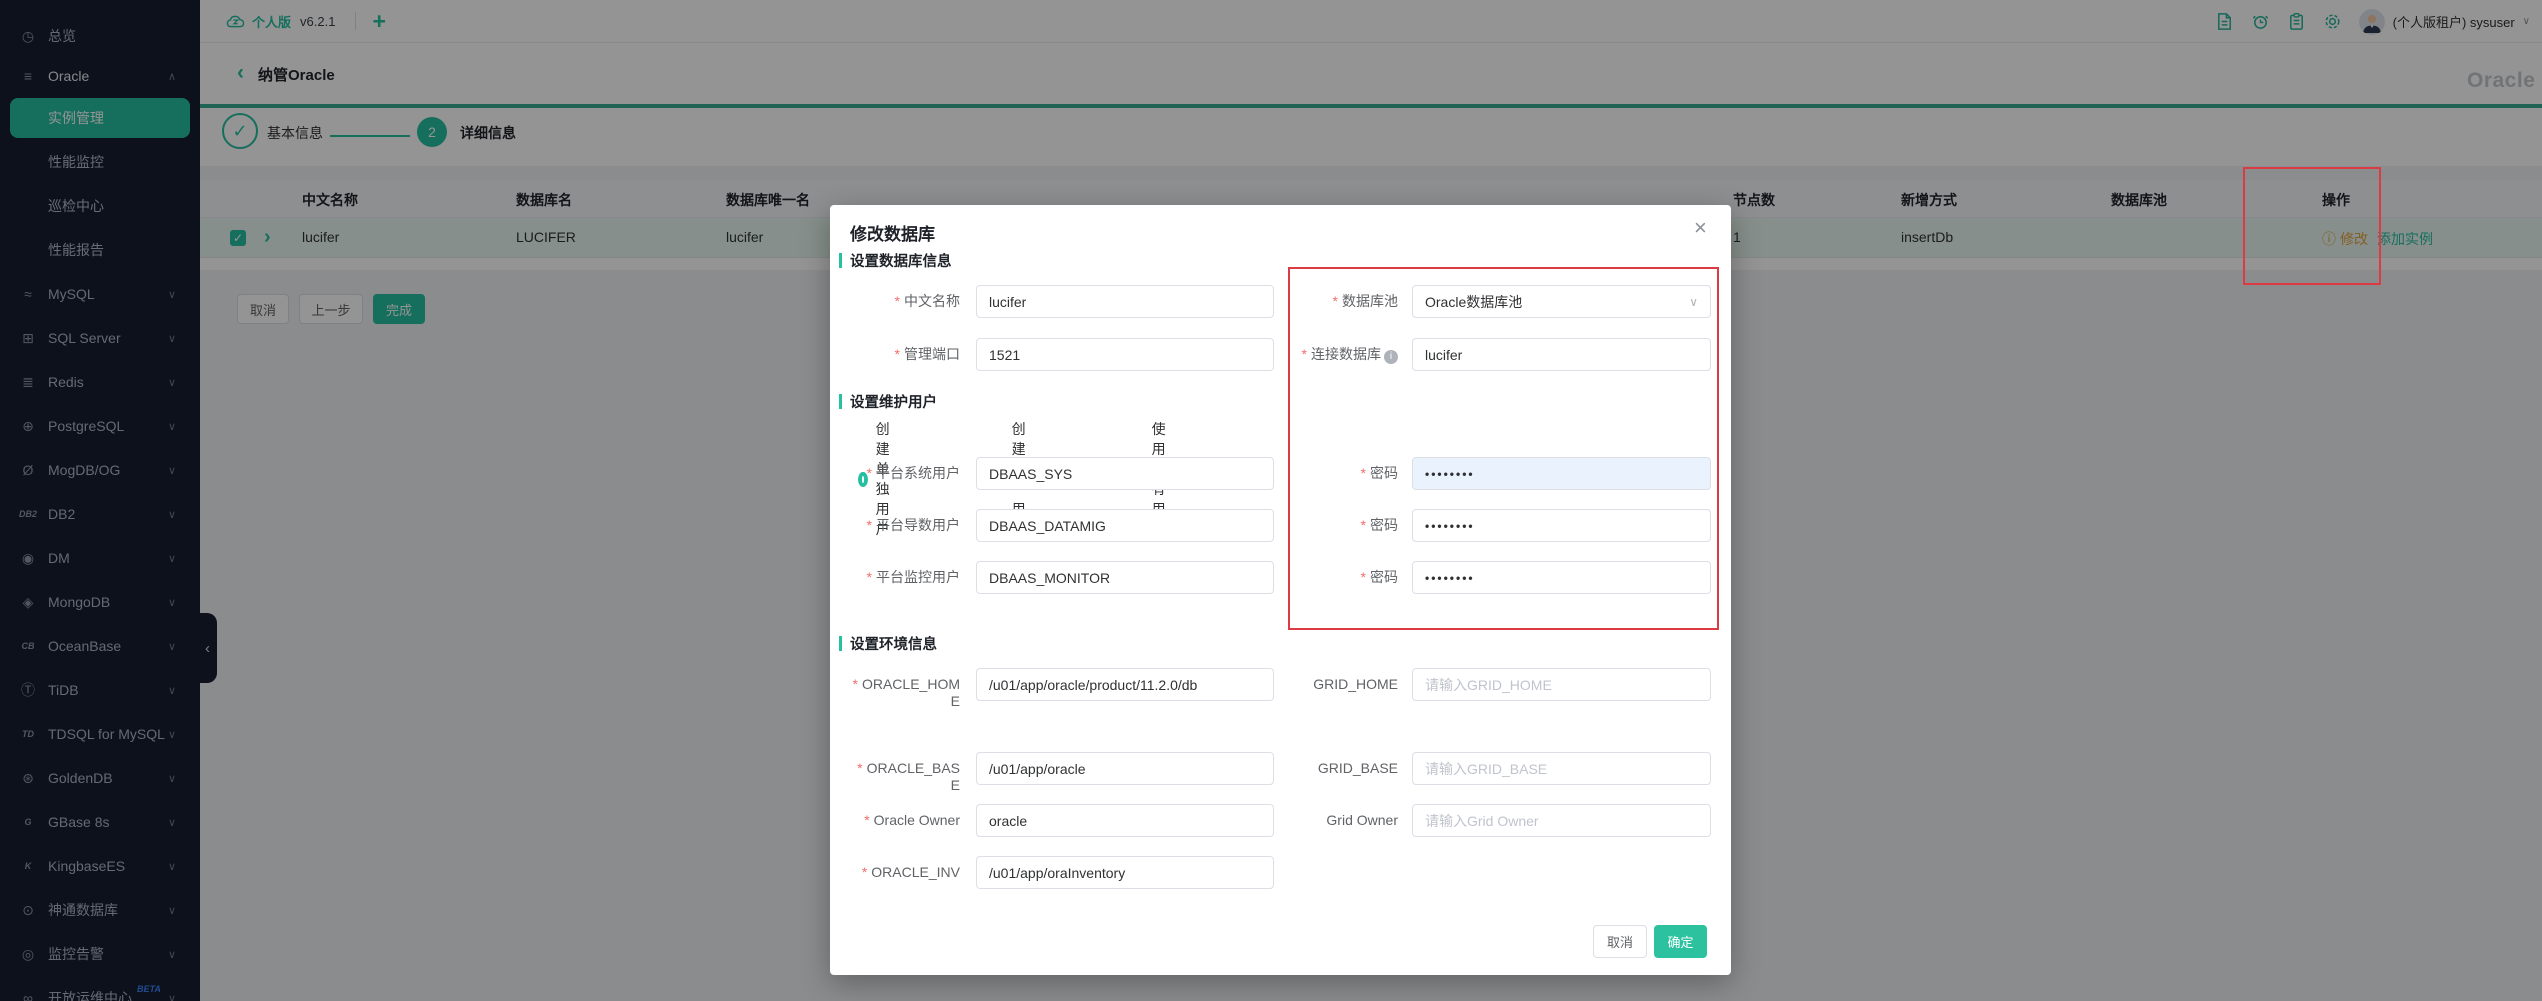 Image resolution: width=2542 pixels, height=1001 pixels. Describe the element at coordinates (905, 693) in the screenshot. I see `field-label-oracle-home: ORACLE_HOME` at that location.